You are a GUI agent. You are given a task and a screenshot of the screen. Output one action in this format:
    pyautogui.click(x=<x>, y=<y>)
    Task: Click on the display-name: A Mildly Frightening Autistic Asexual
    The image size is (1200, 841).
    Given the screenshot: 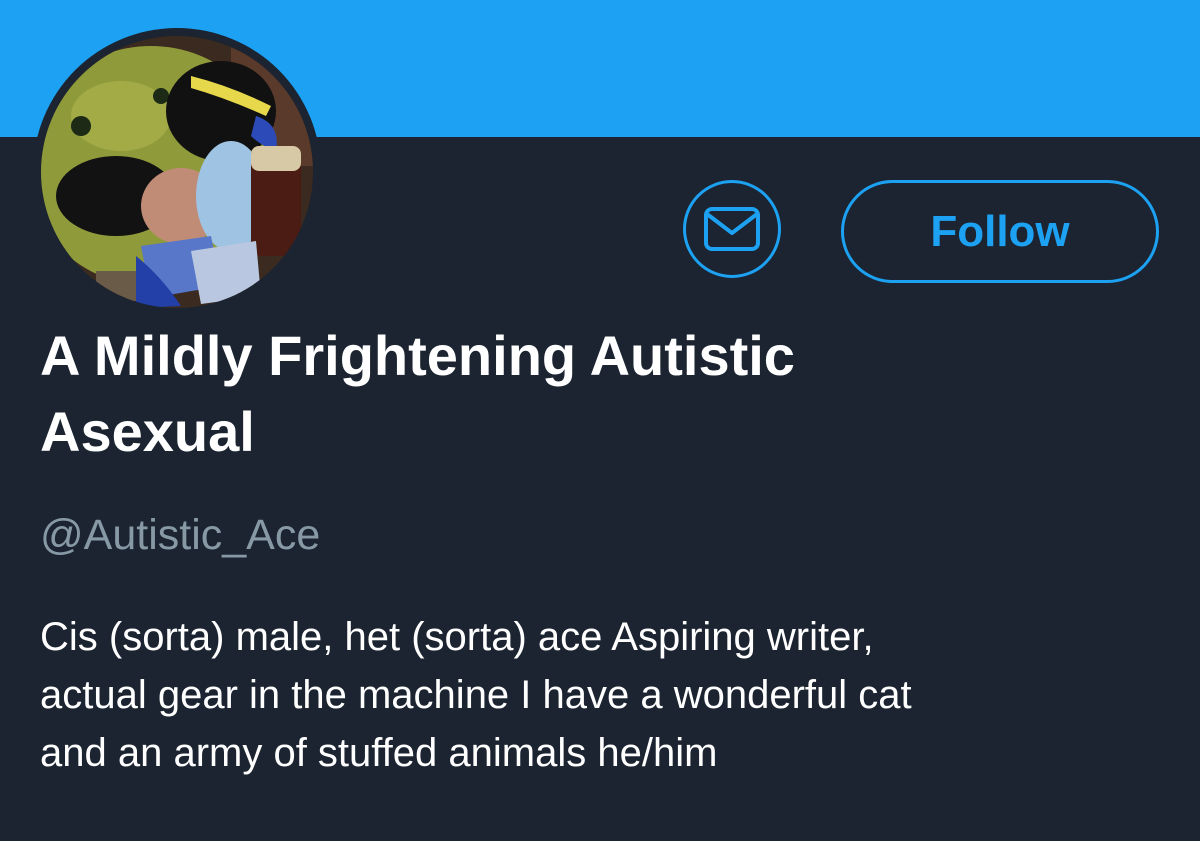 What is the action you would take?
    pyautogui.click(x=417, y=393)
    